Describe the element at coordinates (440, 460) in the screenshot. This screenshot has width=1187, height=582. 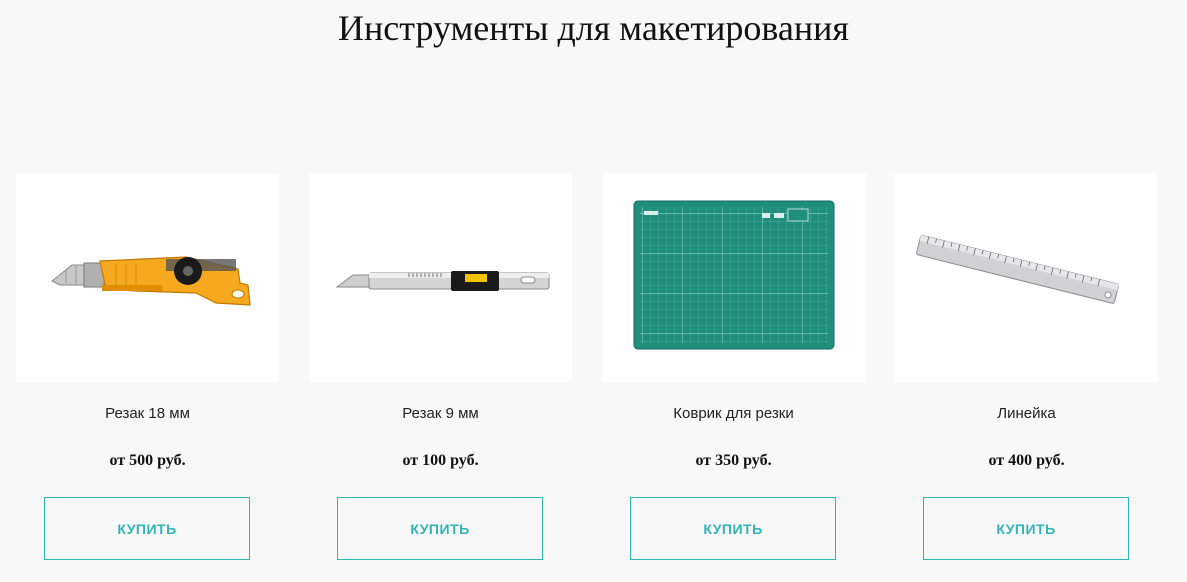
I see `product-price: от 100 руб.` at that location.